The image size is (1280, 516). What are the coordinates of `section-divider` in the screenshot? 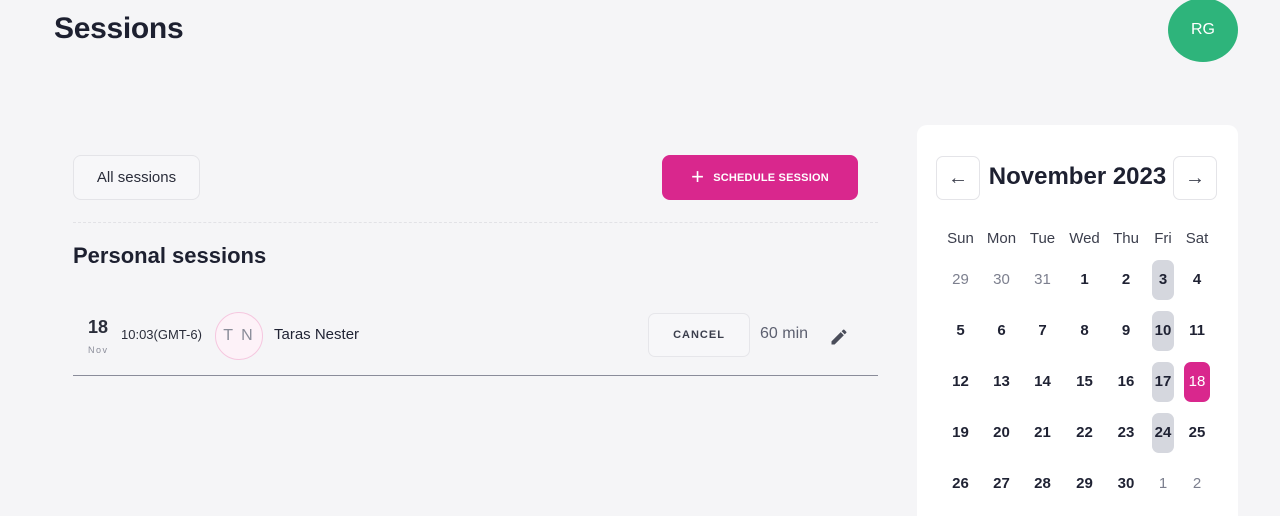 It's located at (475, 222).